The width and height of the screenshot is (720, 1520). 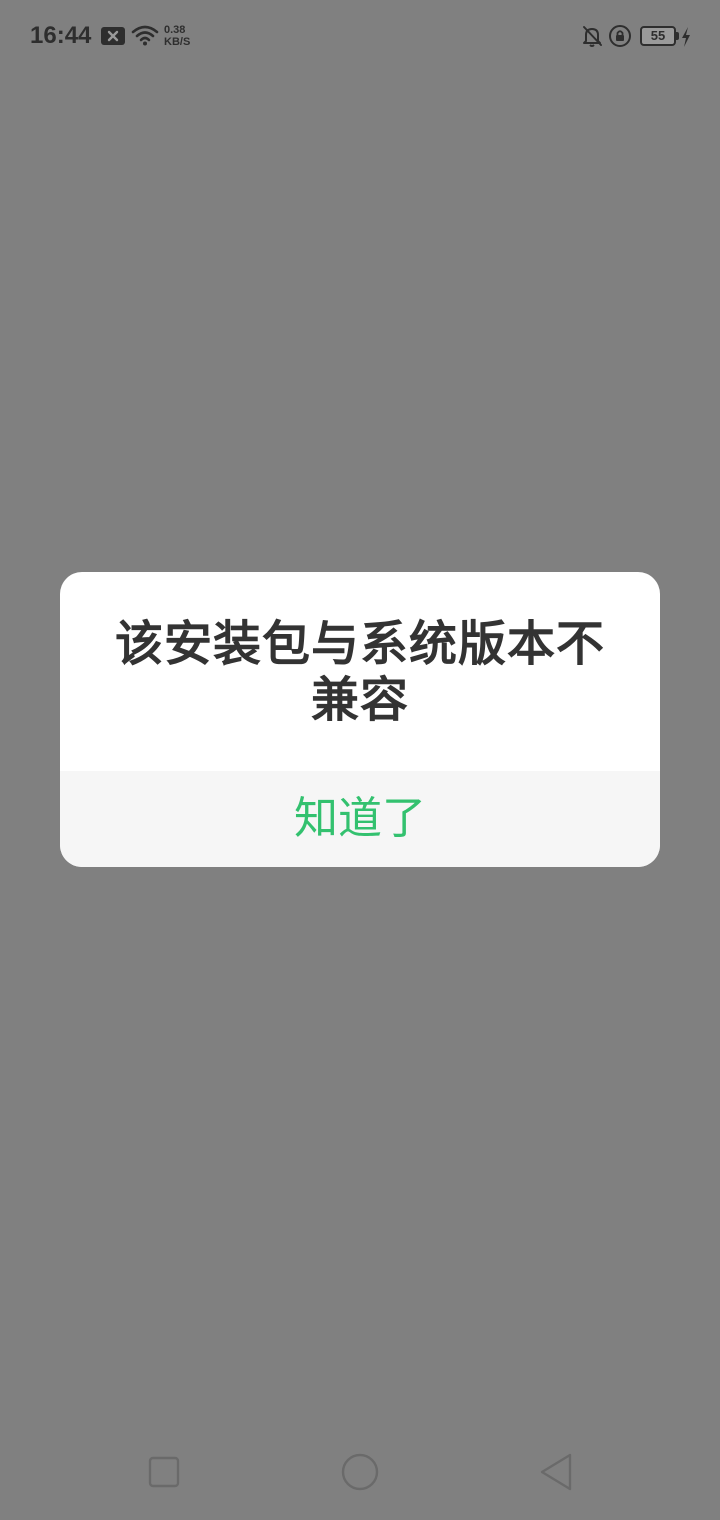 What do you see at coordinates (686, 39) in the screenshot?
I see `charging-bolt-icon` at bounding box center [686, 39].